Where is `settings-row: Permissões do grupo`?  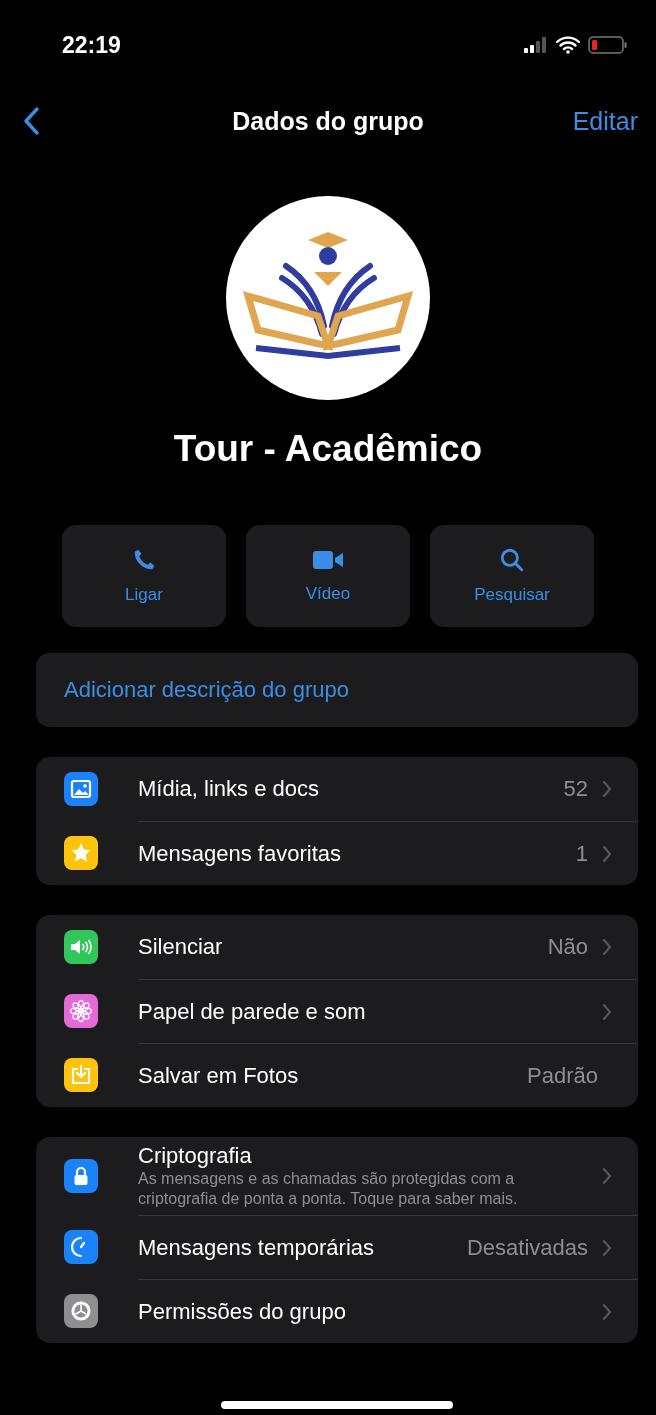 settings-row: Permissões do grupo is located at coordinates (388, 1311).